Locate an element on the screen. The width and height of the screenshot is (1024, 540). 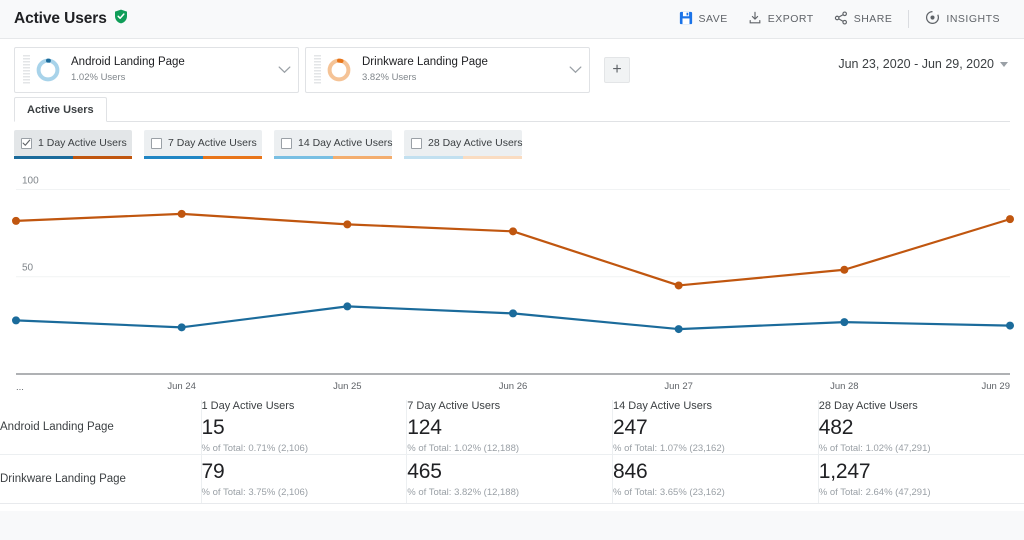
tab-row: Active Users is located at coordinates (512, 109).